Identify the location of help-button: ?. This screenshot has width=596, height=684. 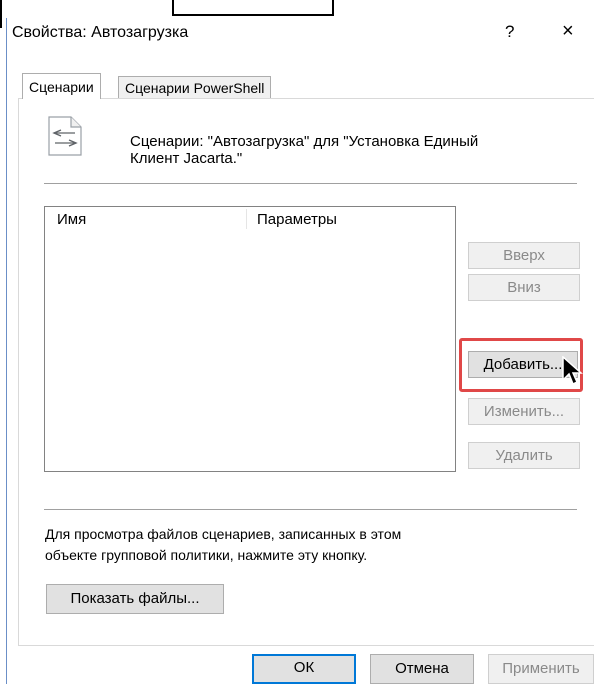
(509, 32).